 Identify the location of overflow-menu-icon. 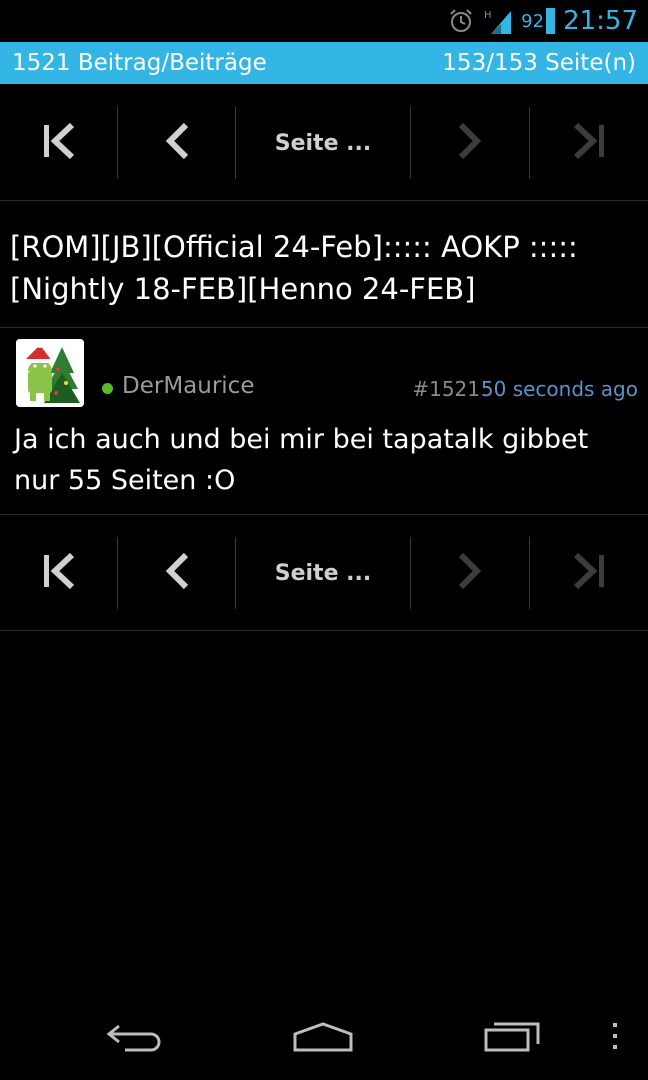
(615, 1038).